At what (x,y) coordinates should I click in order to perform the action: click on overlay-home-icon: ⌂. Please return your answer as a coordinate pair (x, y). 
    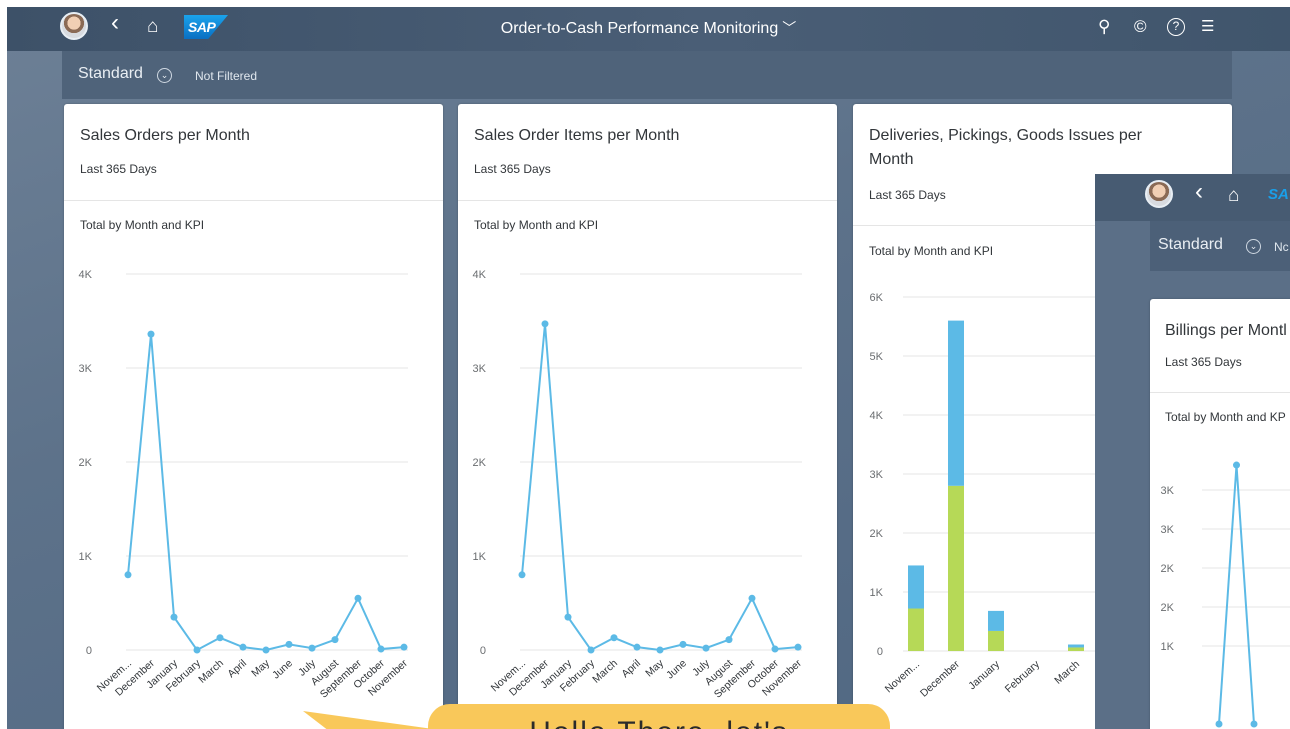
    Looking at the image, I should click on (1233, 196).